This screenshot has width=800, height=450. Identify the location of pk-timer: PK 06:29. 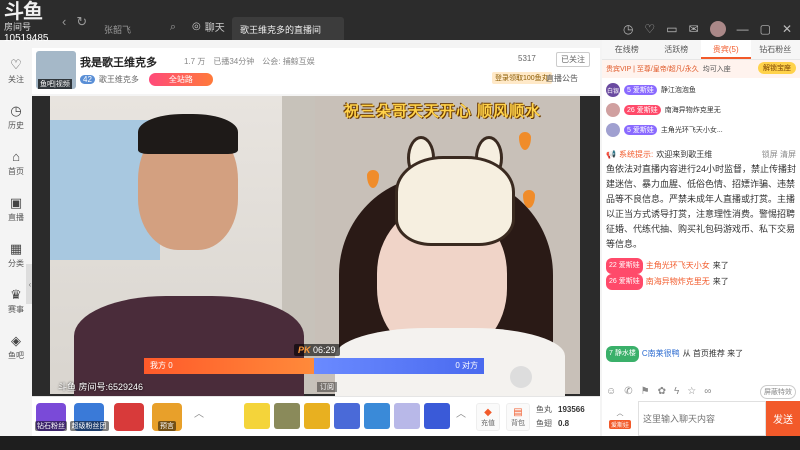
(317, 350).